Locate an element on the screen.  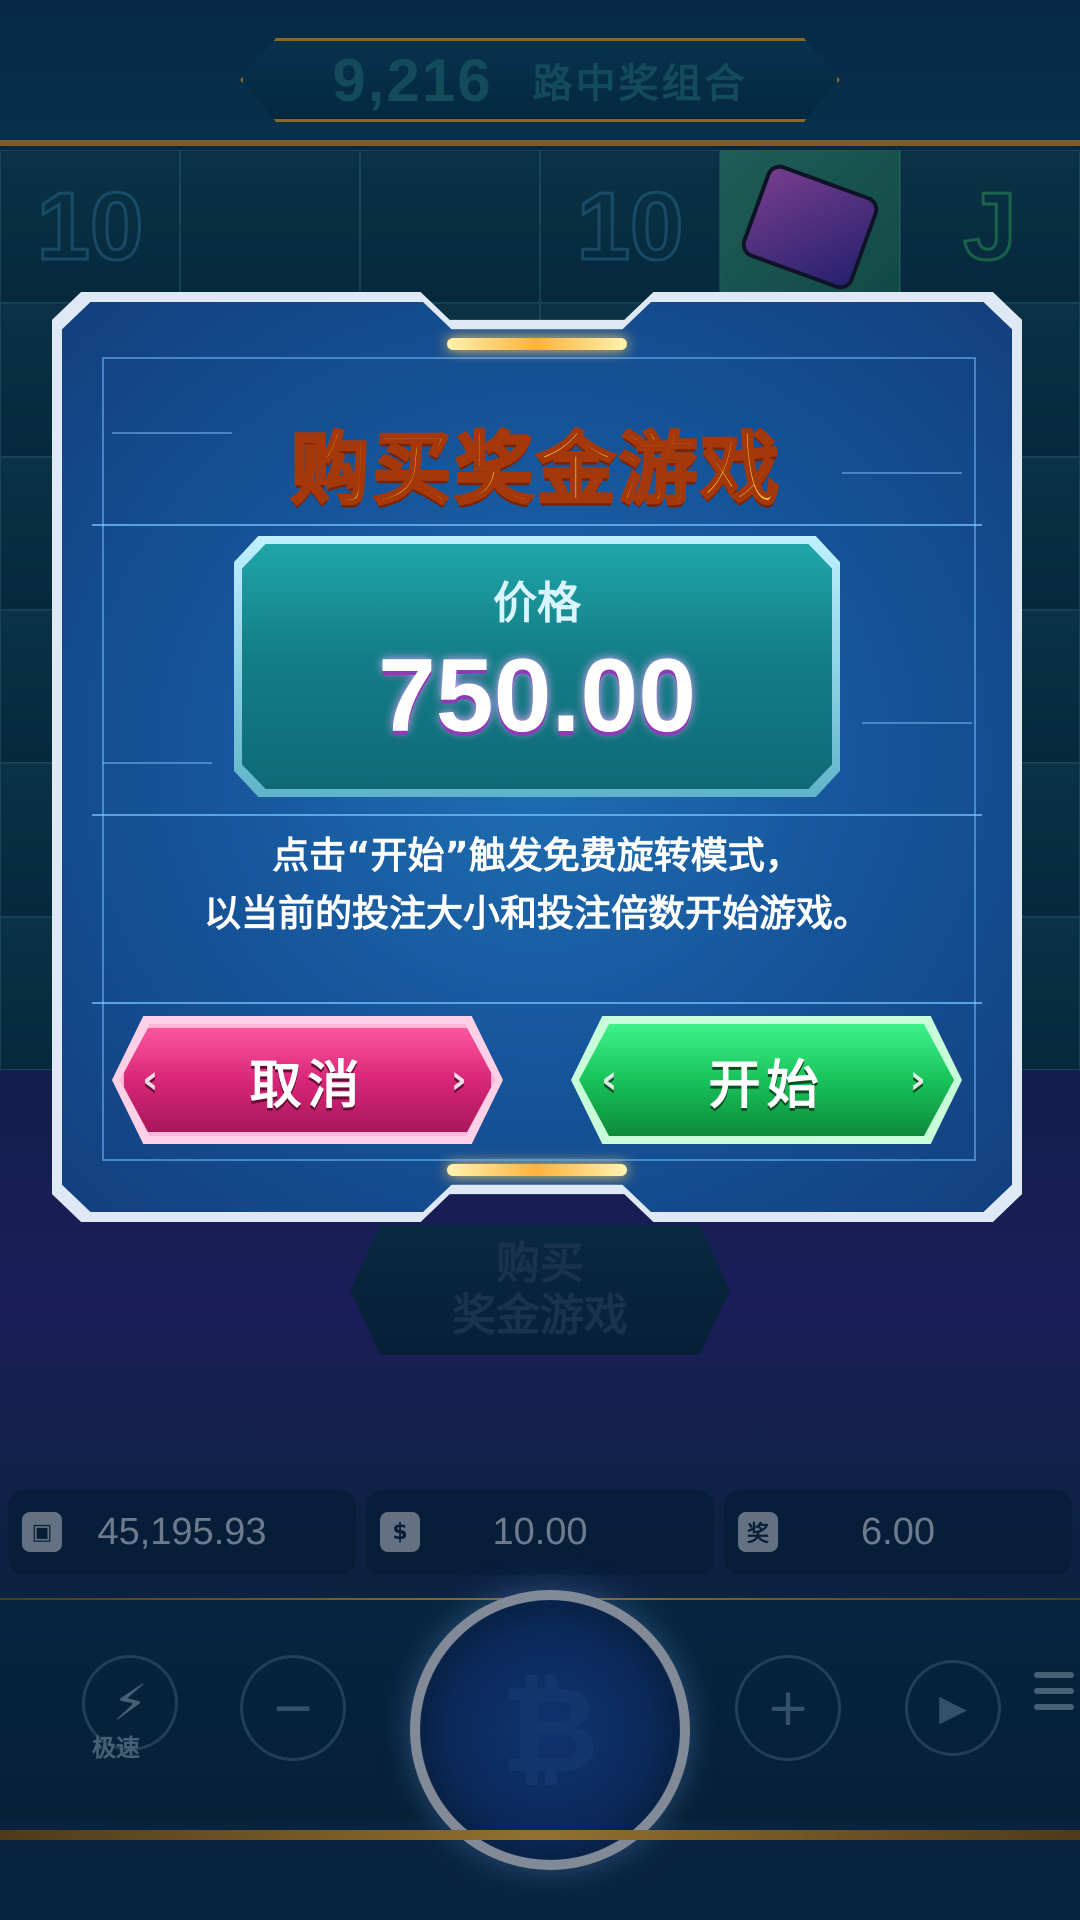
start-button: ‹ 开始 › is located at coordinates (766, 1080).